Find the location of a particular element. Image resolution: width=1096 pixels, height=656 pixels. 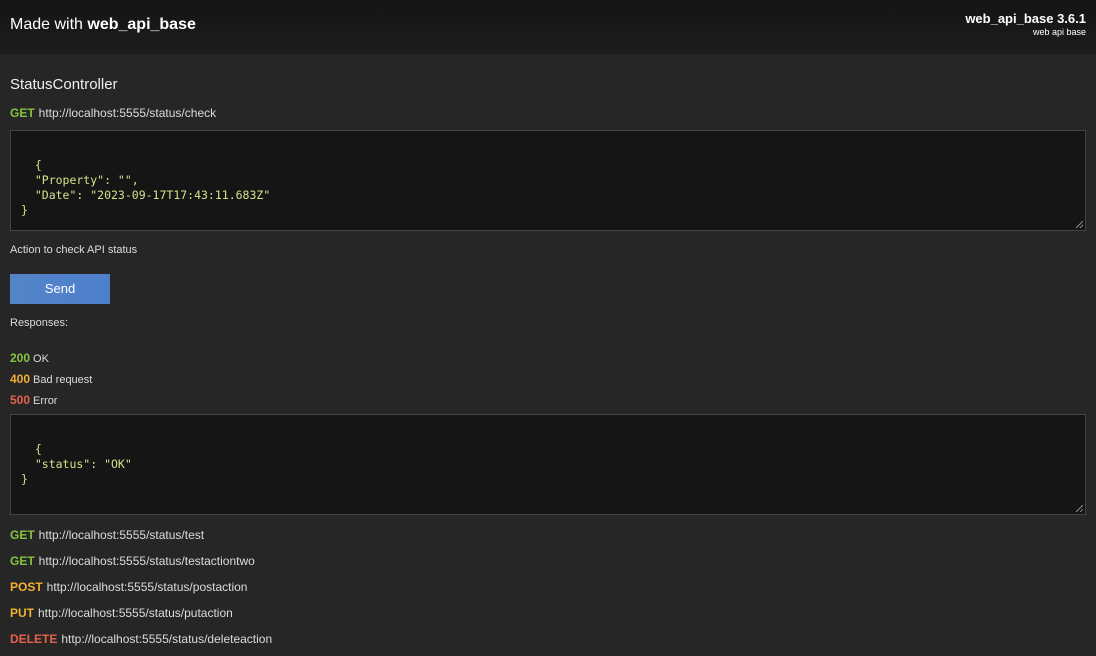

response-code: 500 is located at coordinates (20, 400).